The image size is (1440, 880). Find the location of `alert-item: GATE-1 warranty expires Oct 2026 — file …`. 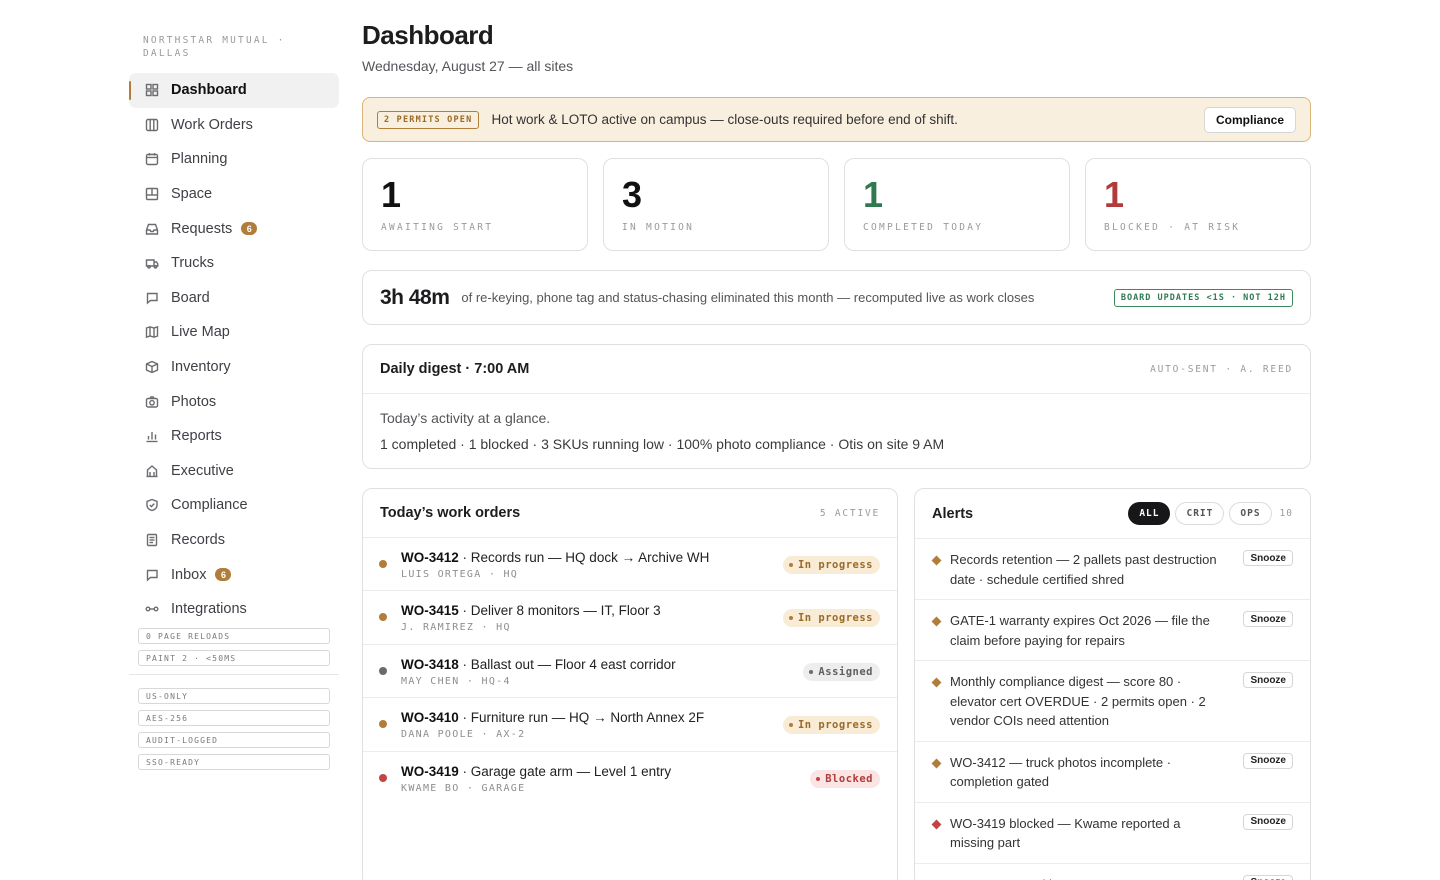

alert-item: GATE-1 warranty expires Oct 2026 — file … is located at coordinates (1112, 630).